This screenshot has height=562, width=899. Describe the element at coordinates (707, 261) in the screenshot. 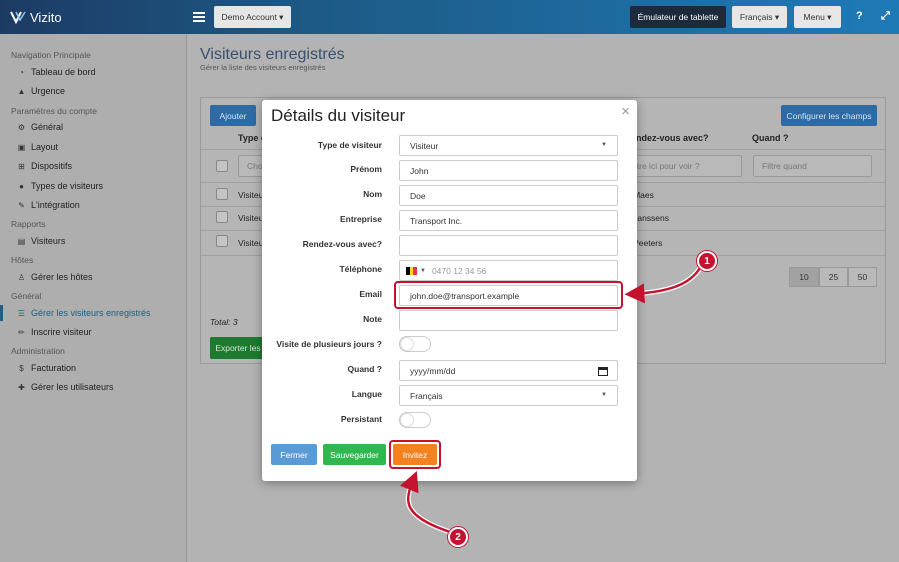

I see `callout-badge-1: 1` at that location.